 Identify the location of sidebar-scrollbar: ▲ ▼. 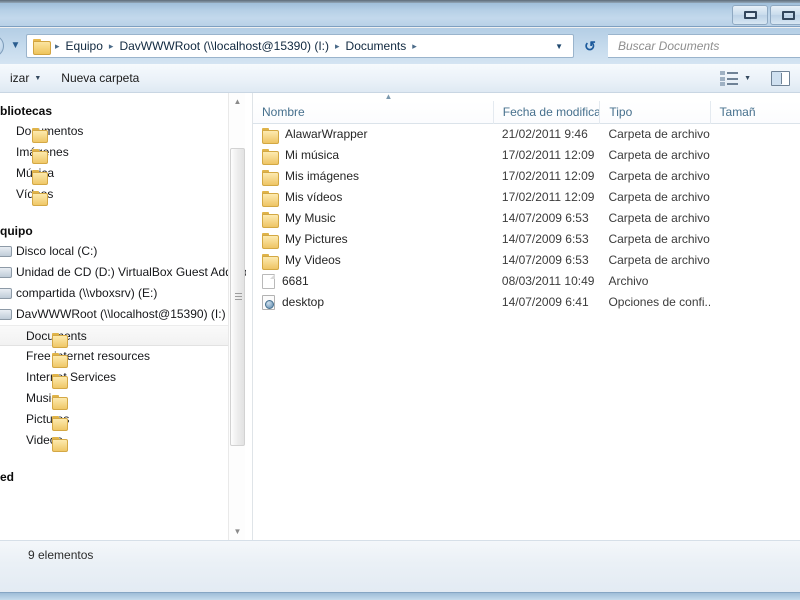
(236, 316).